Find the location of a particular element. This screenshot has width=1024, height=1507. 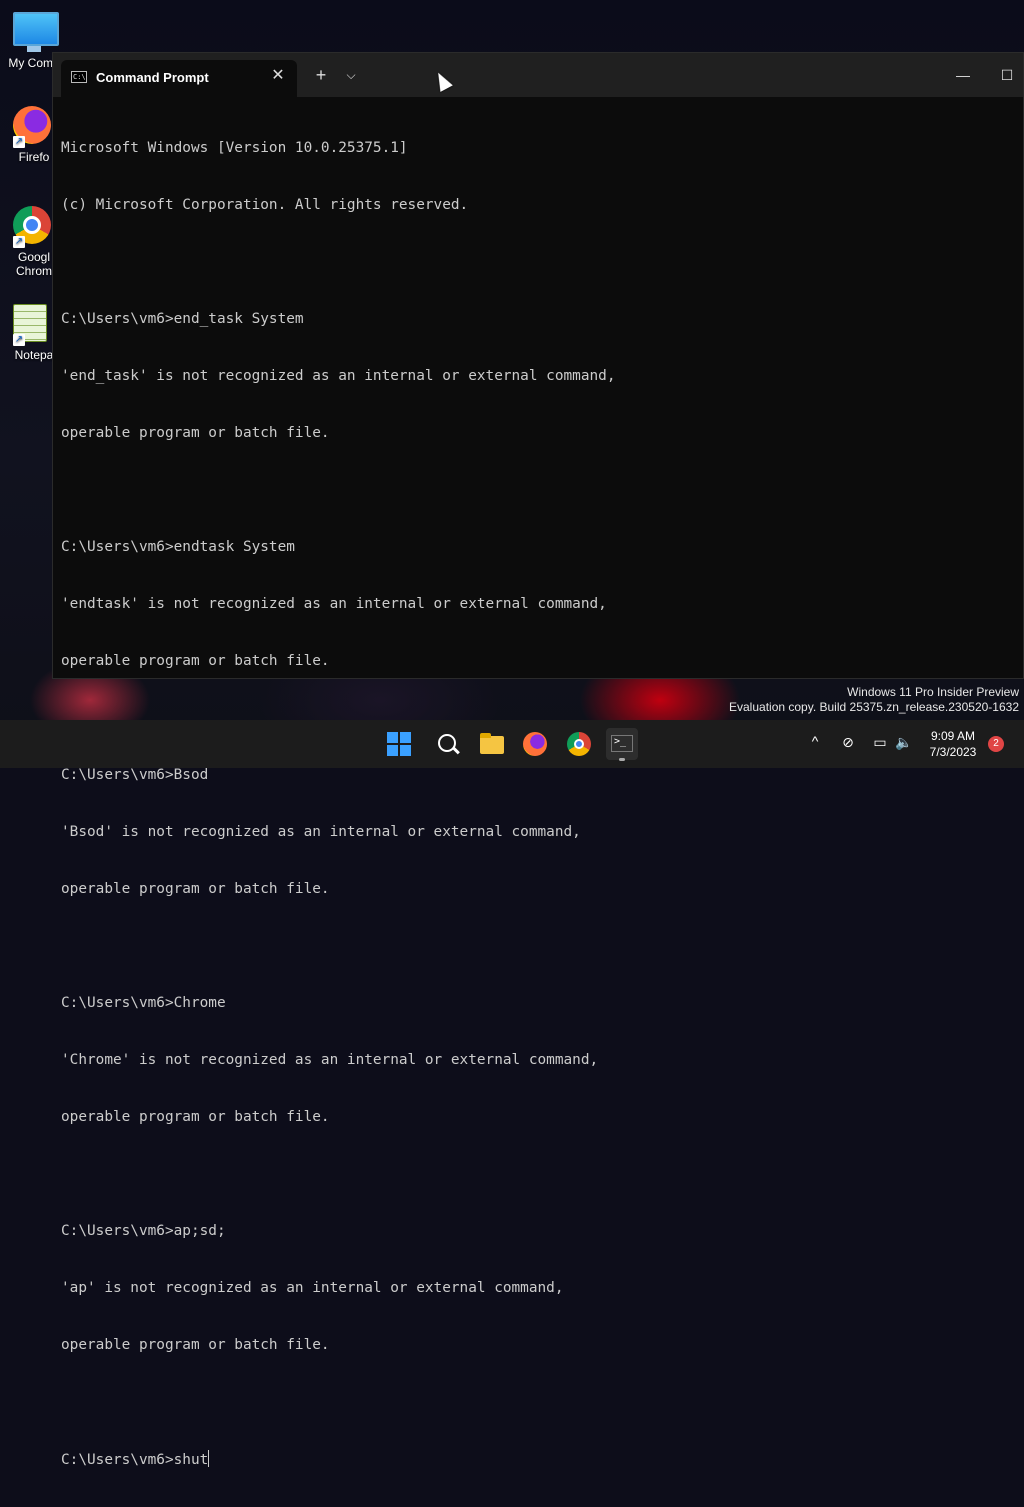

watermark-line-1: Windows 11 Pro Insider Preview is located at coordinates (933, 692).